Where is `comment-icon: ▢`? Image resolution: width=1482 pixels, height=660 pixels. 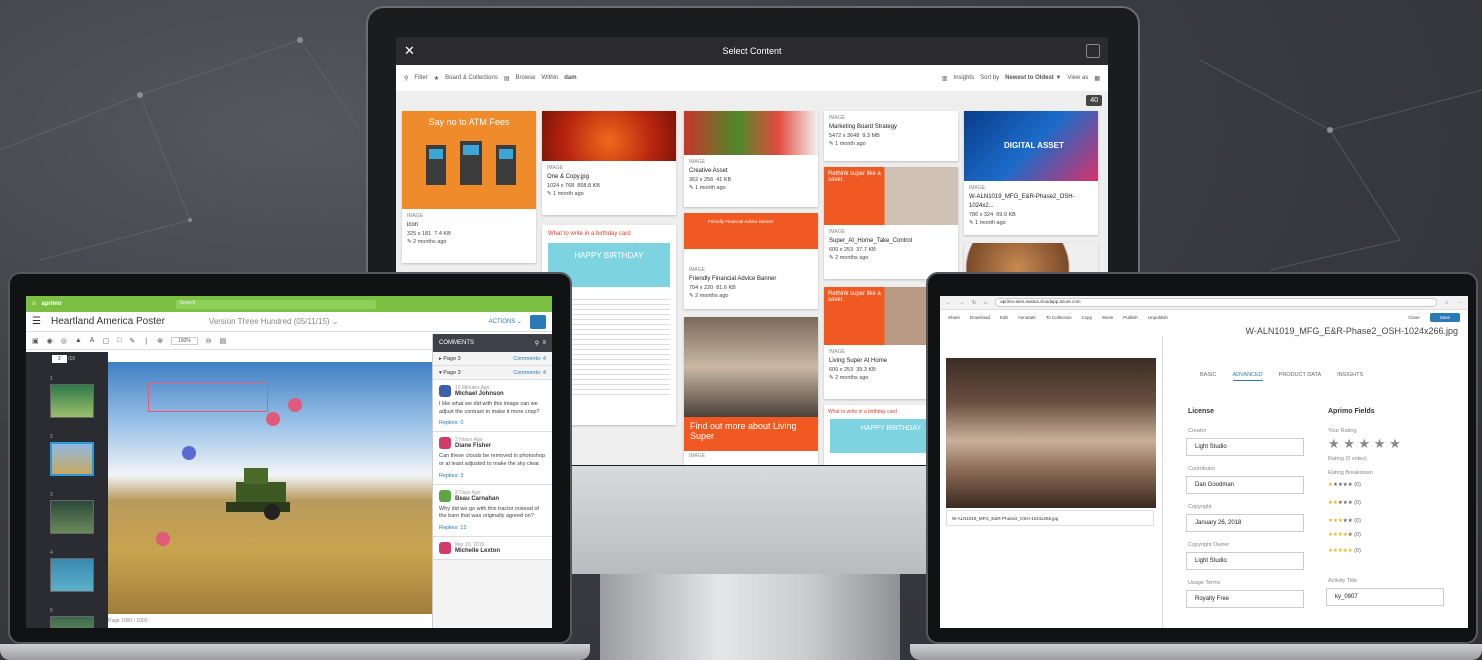 comment-icon: ▢ is located at coordinates (105, 341).